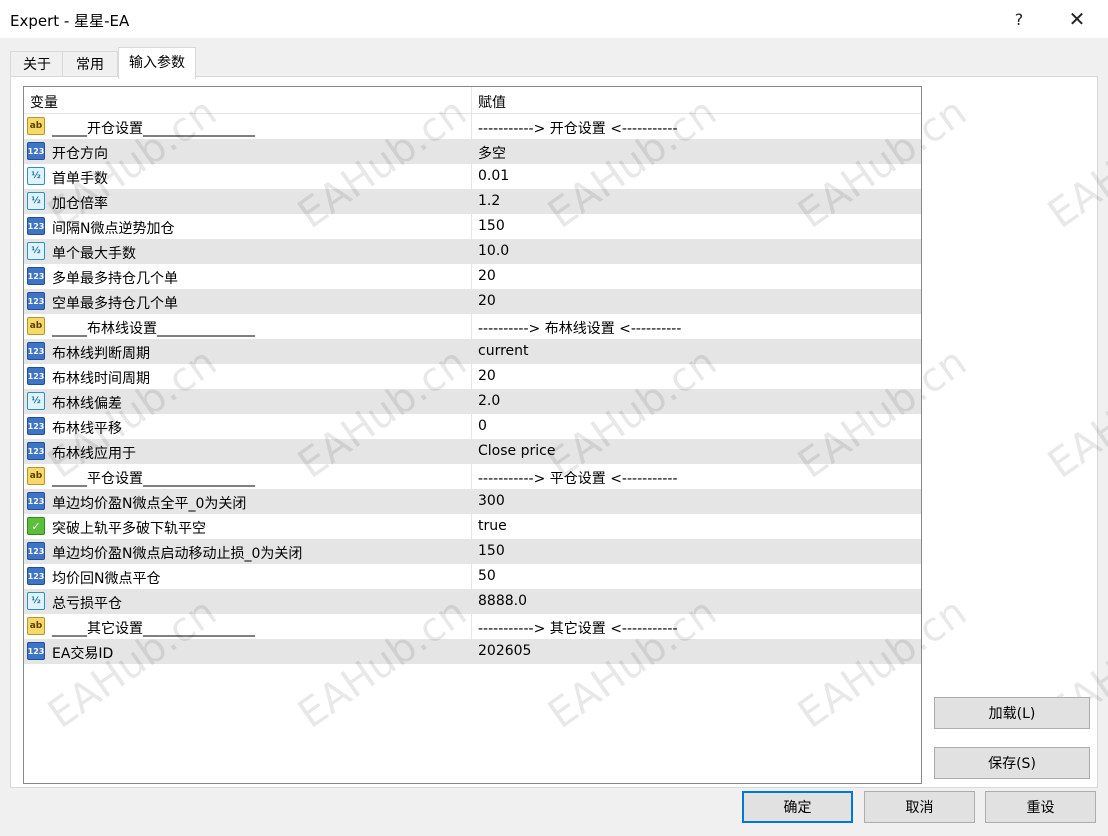 This screenshot has height=836, width=1108. I want to click on parameter-value: ----------> 布林线设置 <----------, so click(579, 328).